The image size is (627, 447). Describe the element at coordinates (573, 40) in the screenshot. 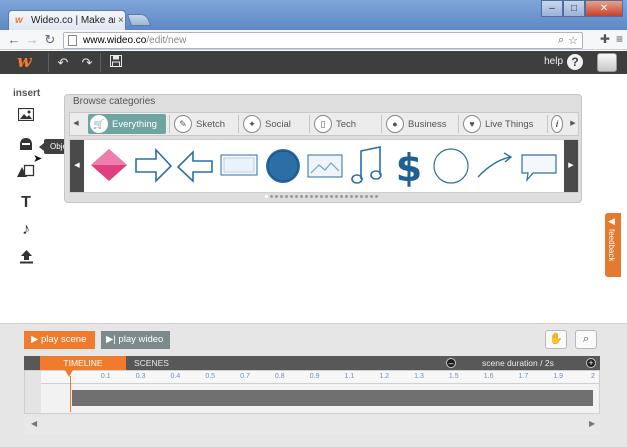

I see `star-icon: ☆` at that location.